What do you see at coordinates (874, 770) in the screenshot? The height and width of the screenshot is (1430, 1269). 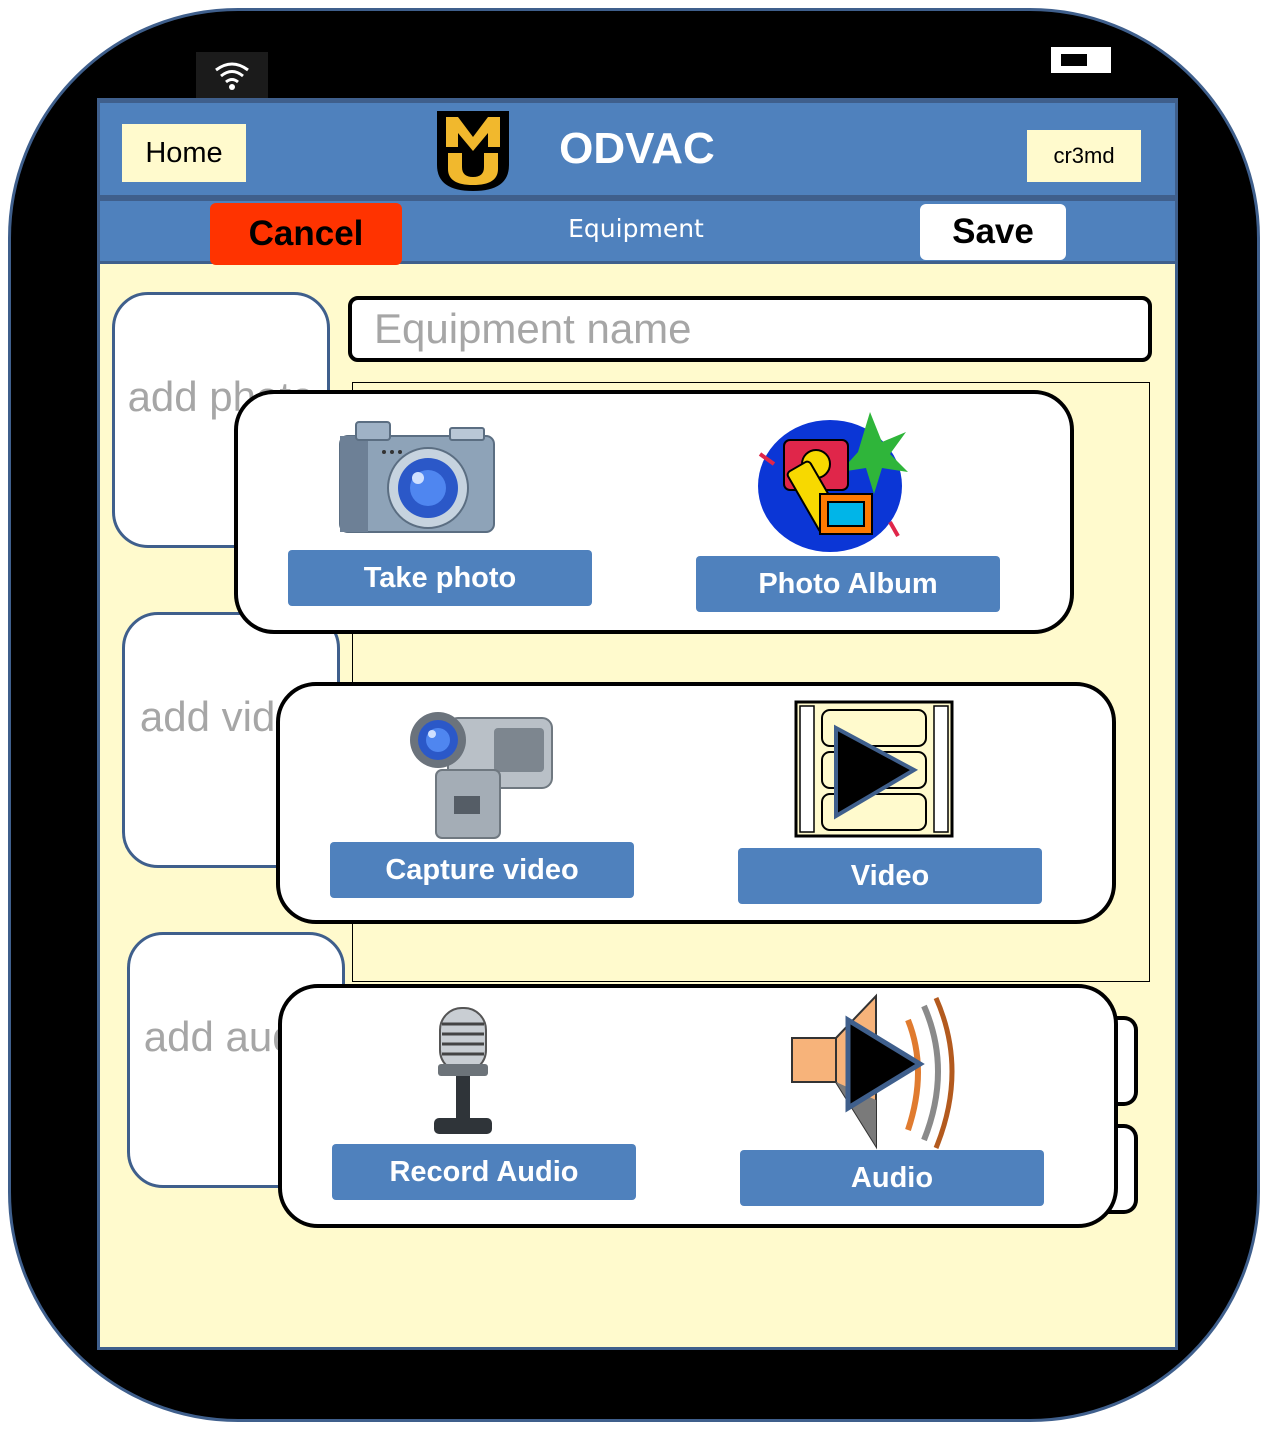 I see `video-film-icon` at bounding box center [874, 770].